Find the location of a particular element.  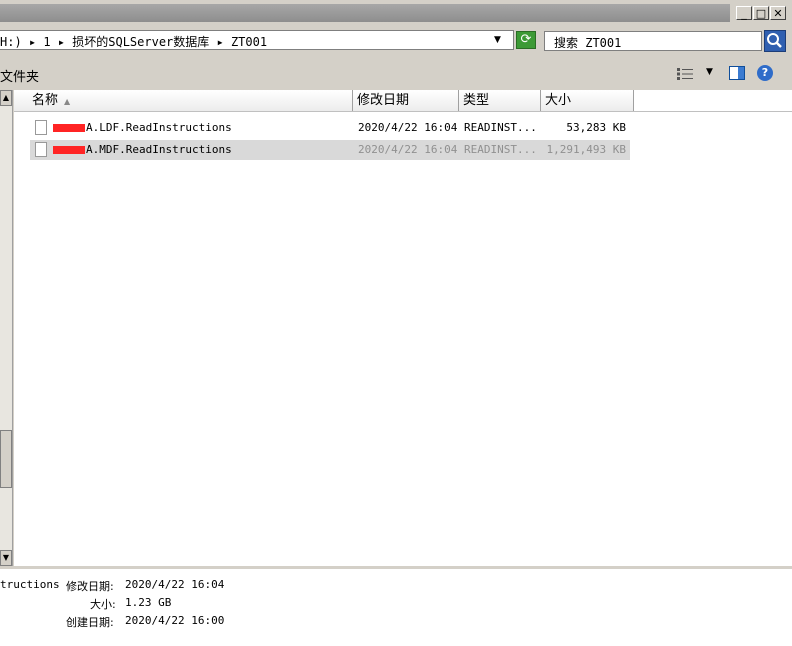

scroll-down-icon: ▼ is located at coordinates (6, 558).